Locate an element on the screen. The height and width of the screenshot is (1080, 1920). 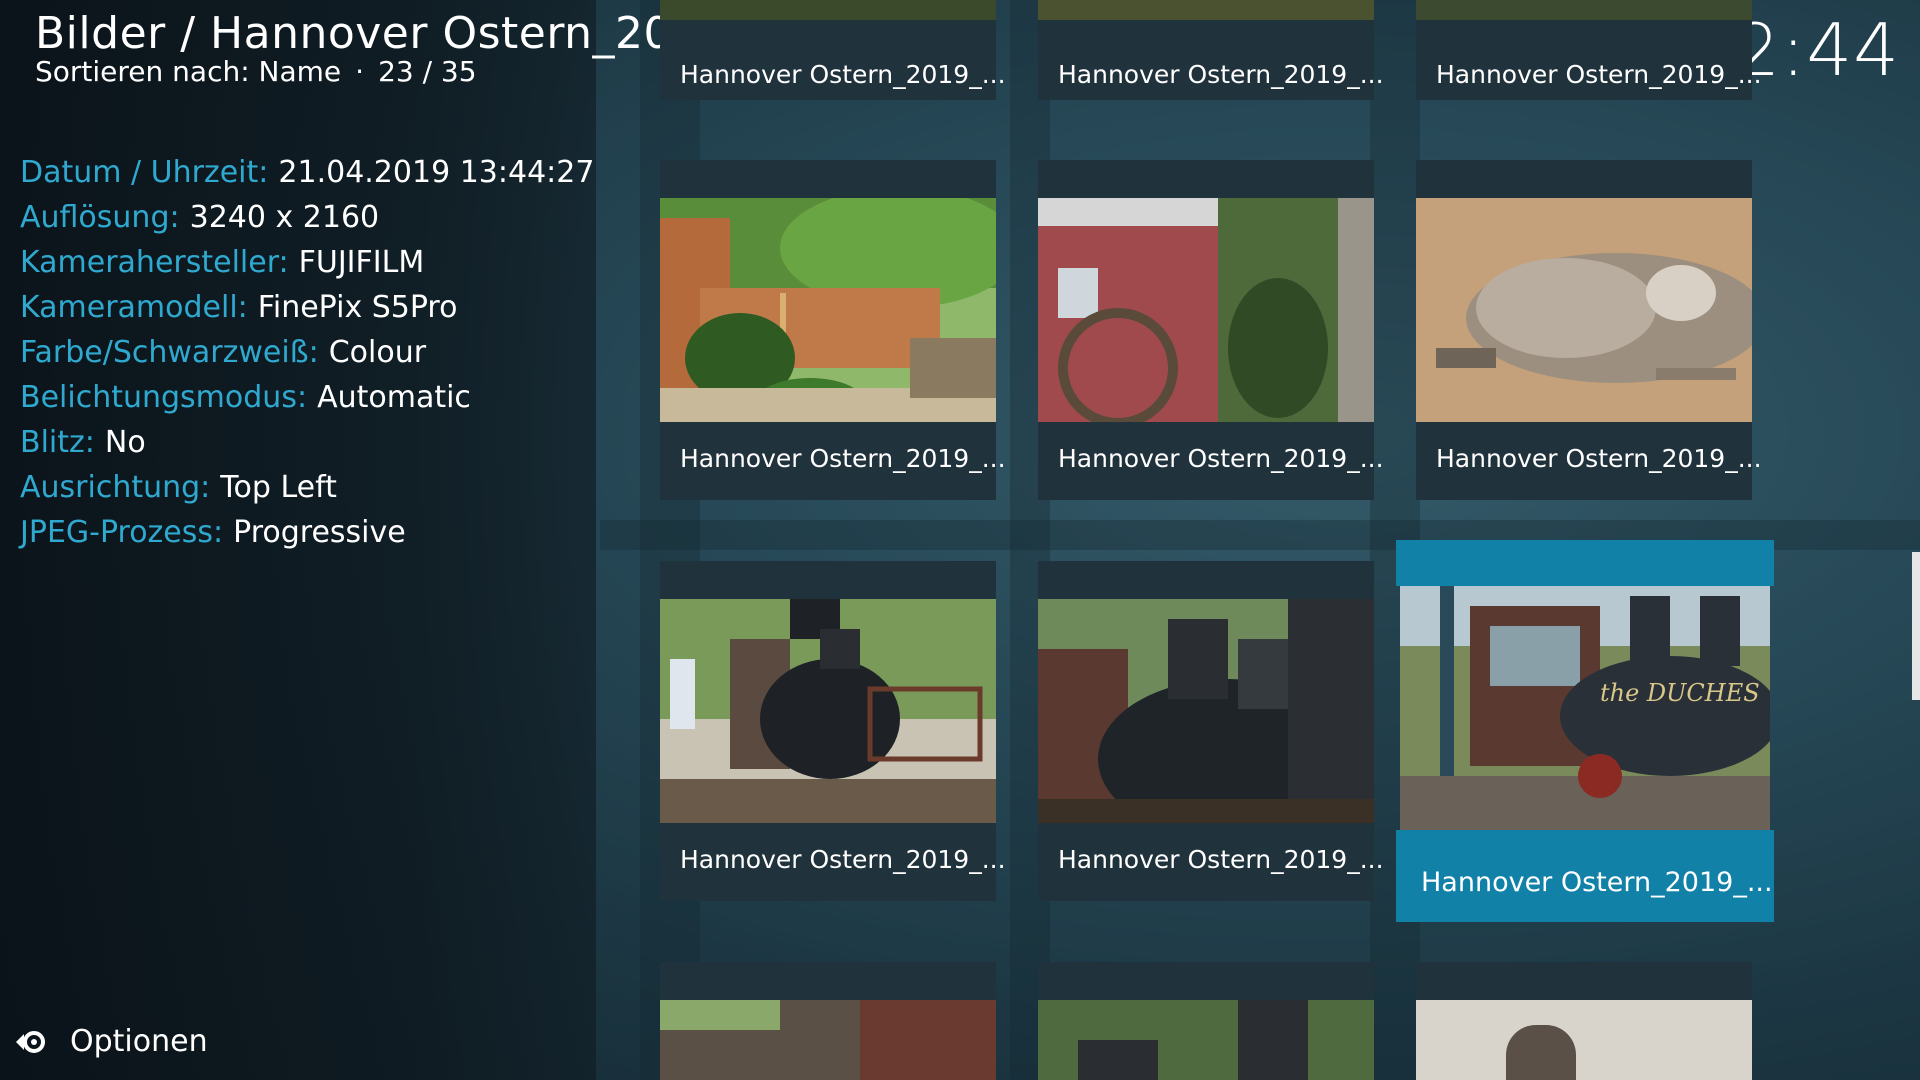
svg-text: the DUCHES is located at coordinates (1680, 693).